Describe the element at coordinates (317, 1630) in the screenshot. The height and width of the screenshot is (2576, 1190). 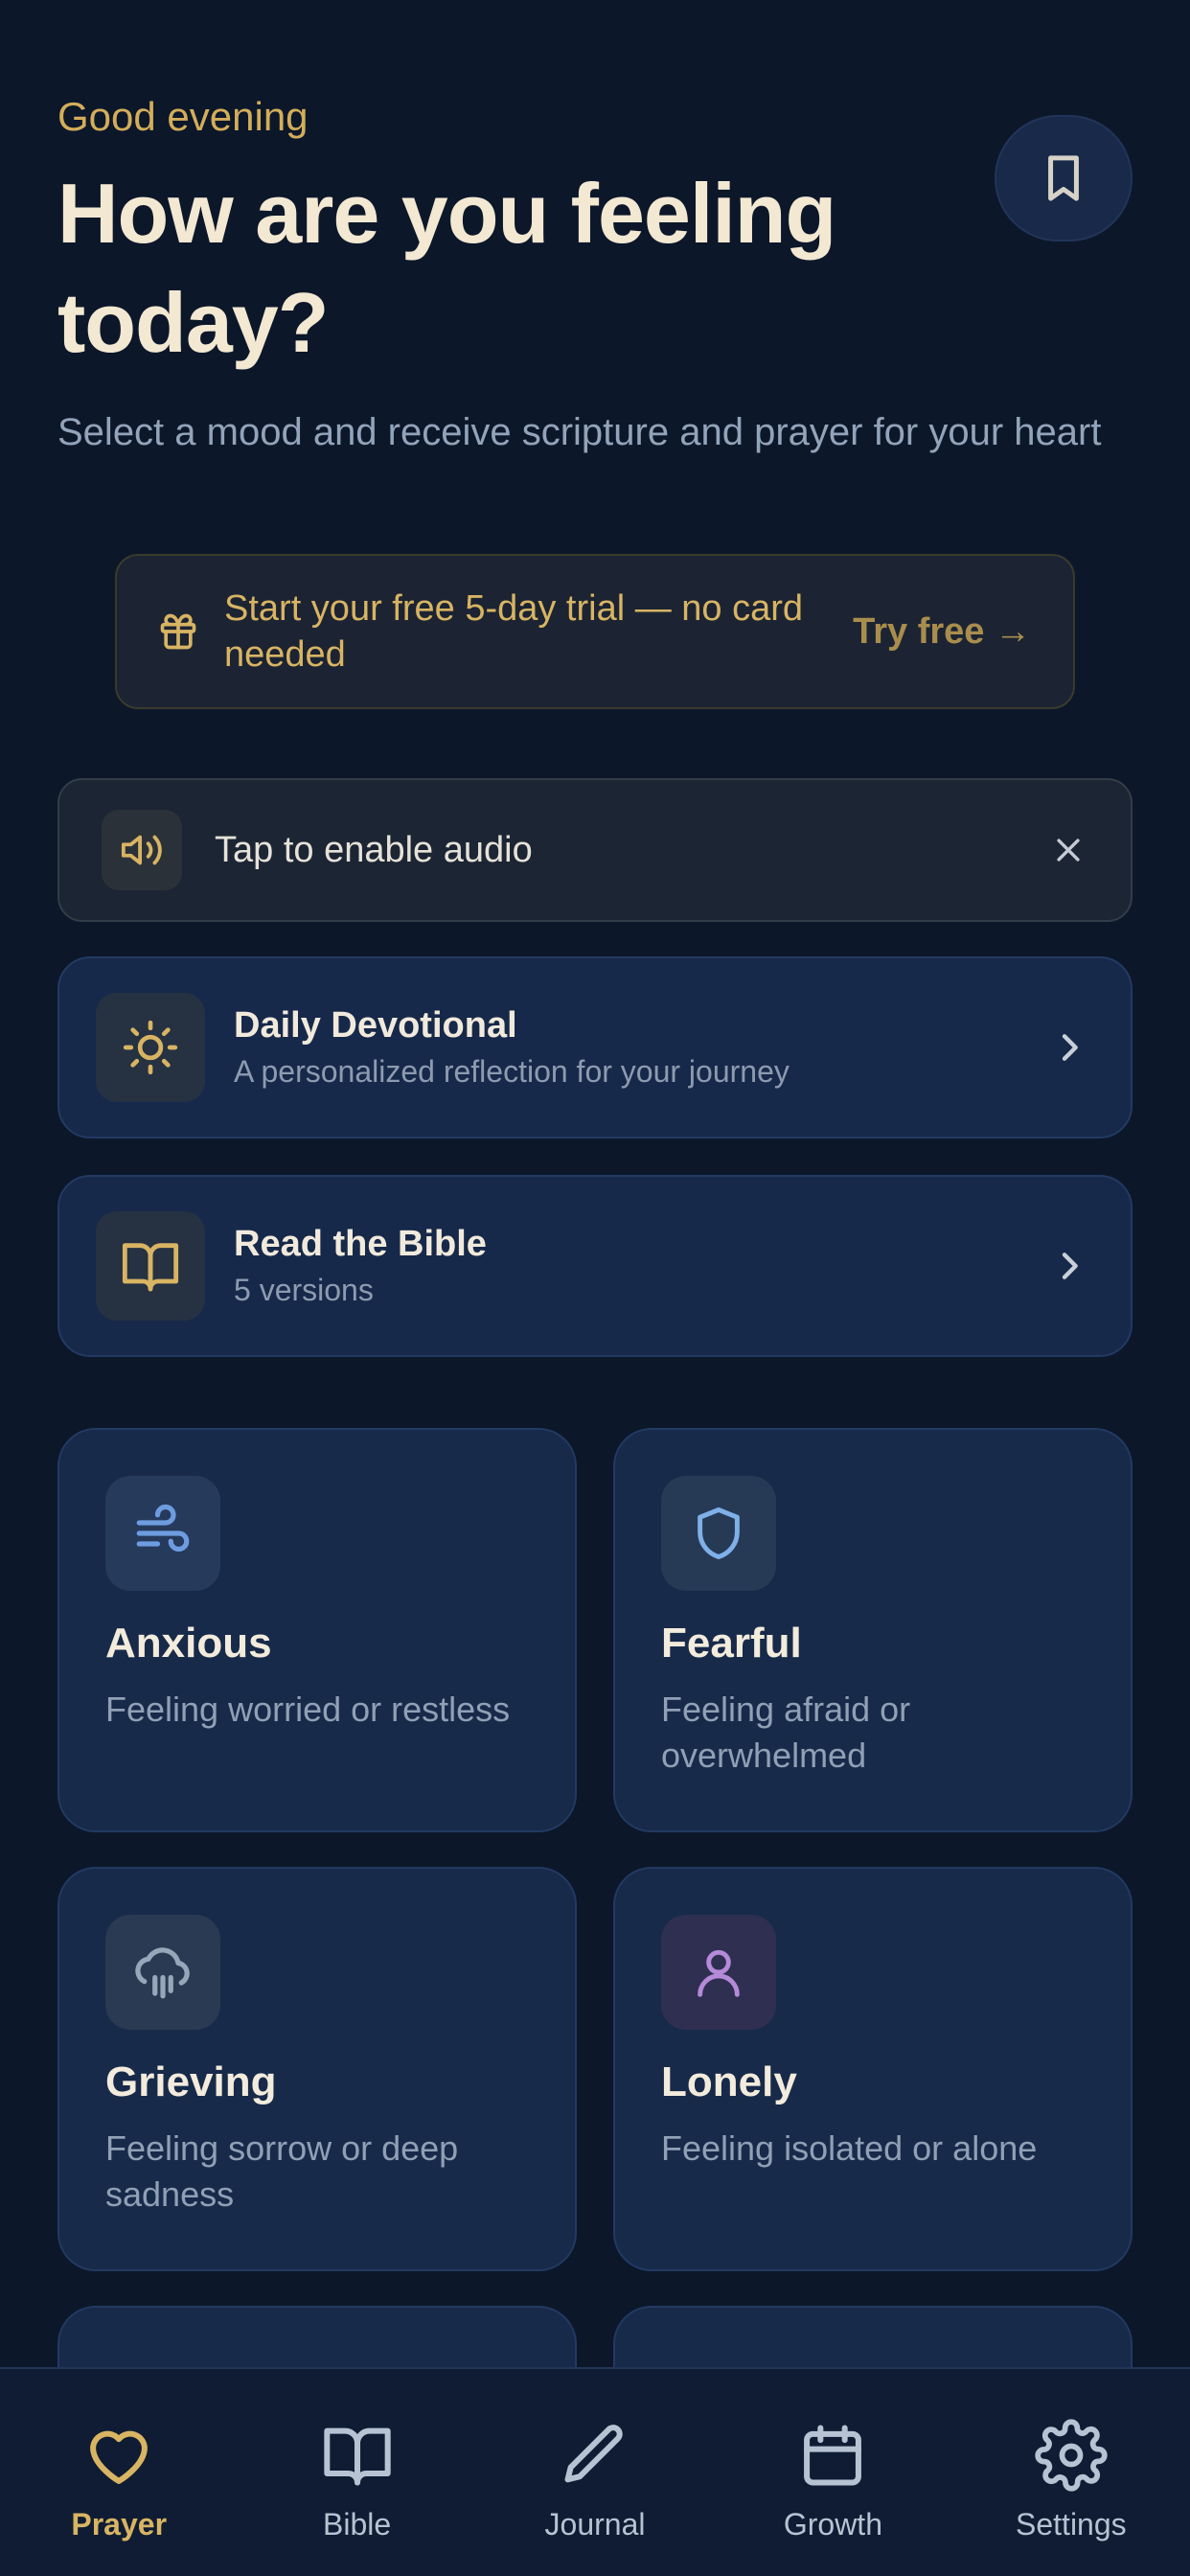
I see `mood-card-anxious: Anxious Feeling worried or restless` at that location.